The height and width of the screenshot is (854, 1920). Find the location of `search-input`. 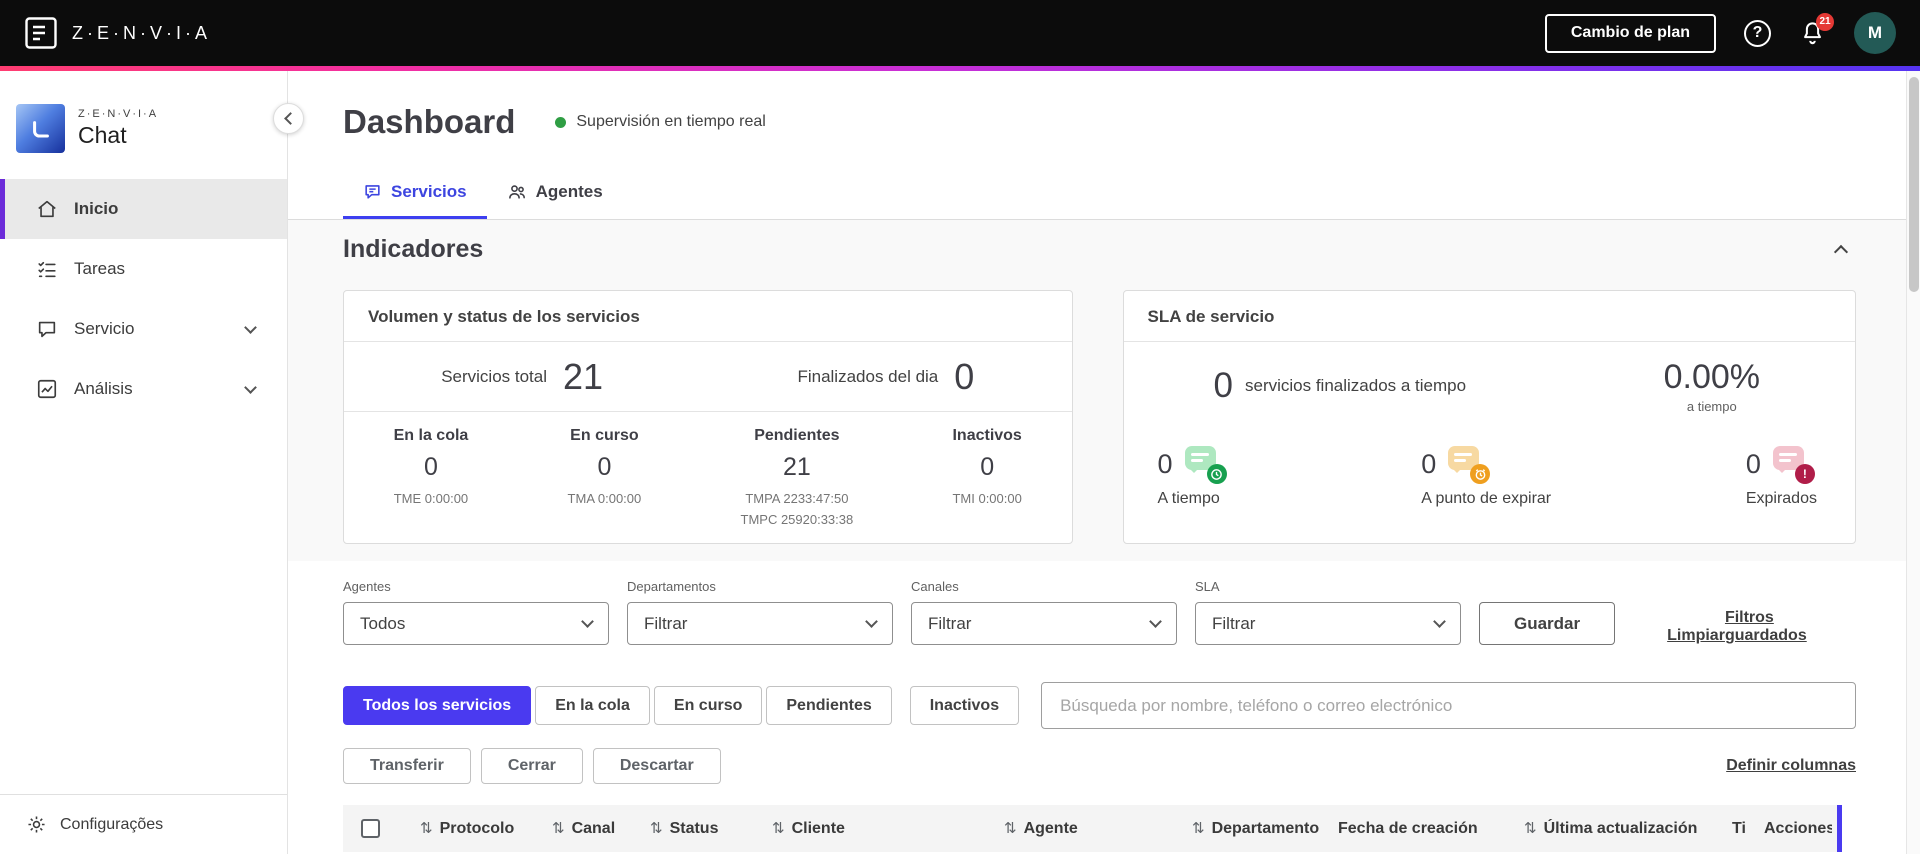

search-input is located at coordinates (1448, 705).